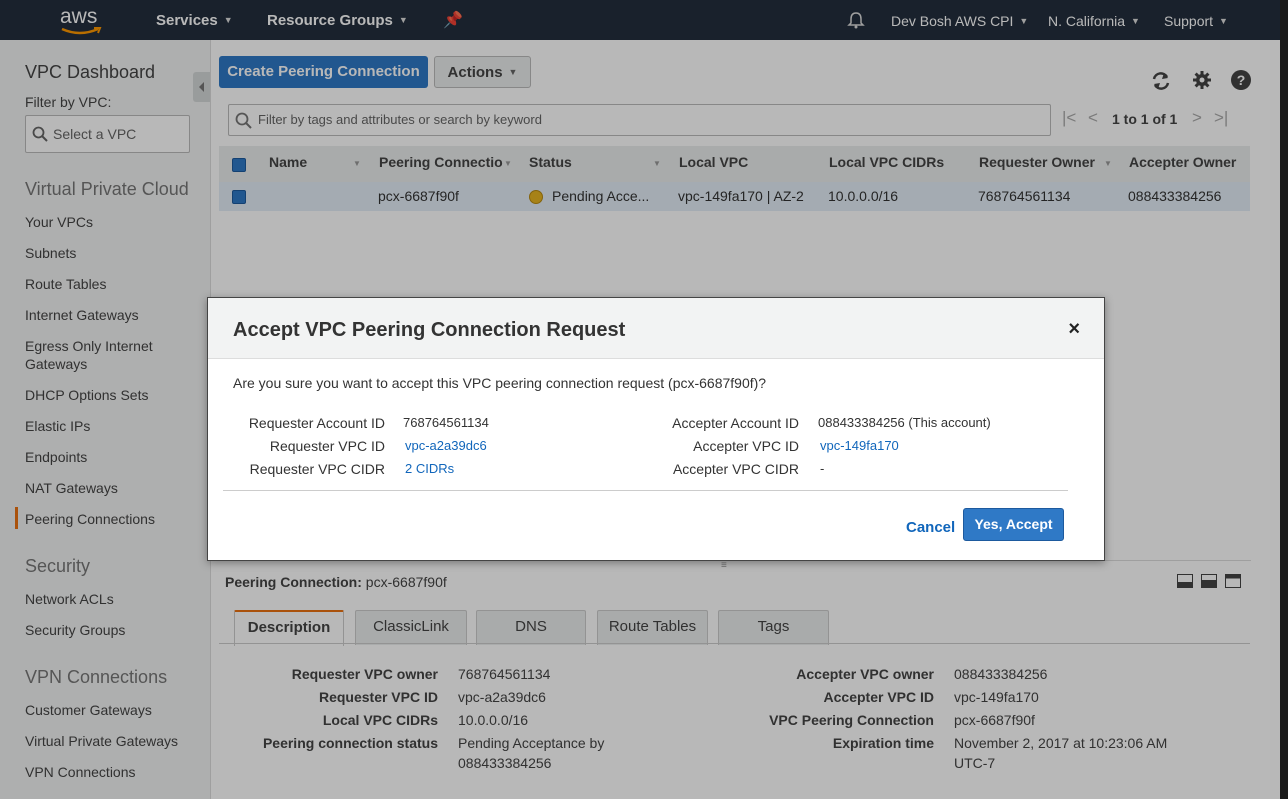 The image size is (1288, 799). Describe the element at coordinates (1013, 524) in the screenshot. I see `yes-accept-button: Yes, Accept` at that location.